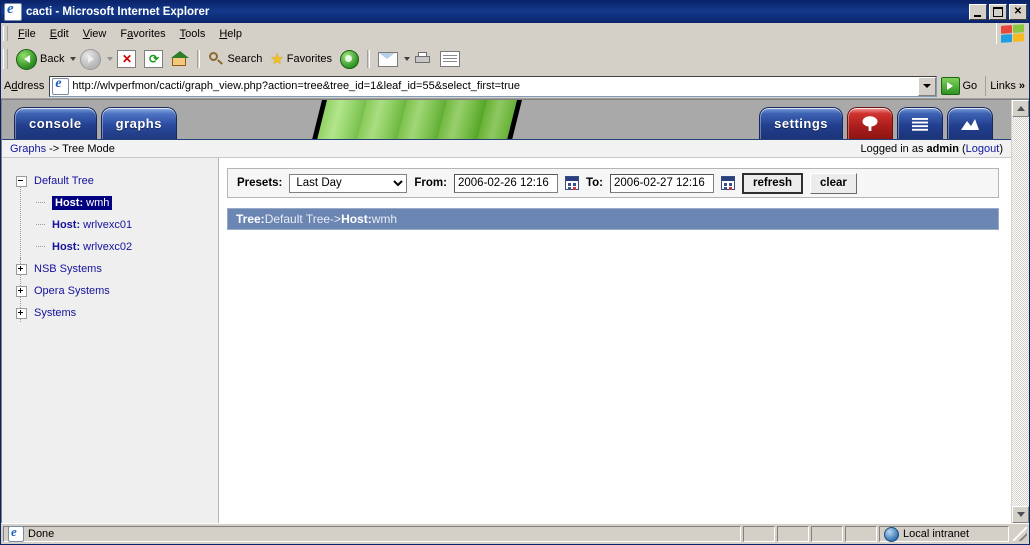 This screenshot has width=1030, height=545. I want to click on address-dropdown-button, so click(926, 86).